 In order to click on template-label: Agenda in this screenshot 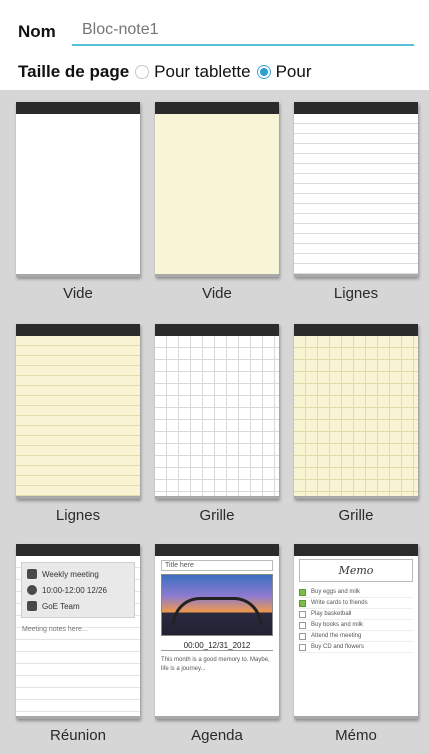, I will do `click(217, 735)`.